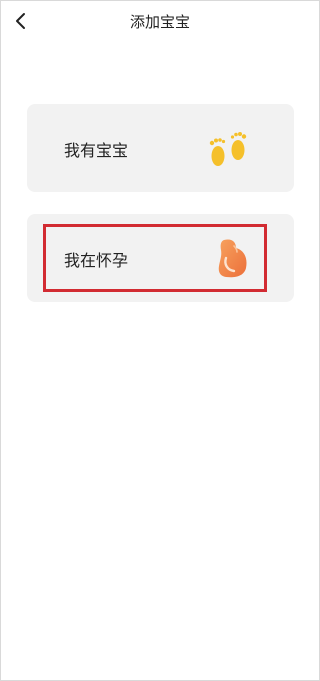 The image size is (320, 681). What do you see at coordinates (160, 258) in the screenshot?
I see `option-pregnant: 我在怀孕` at bounding box center [160, 258].